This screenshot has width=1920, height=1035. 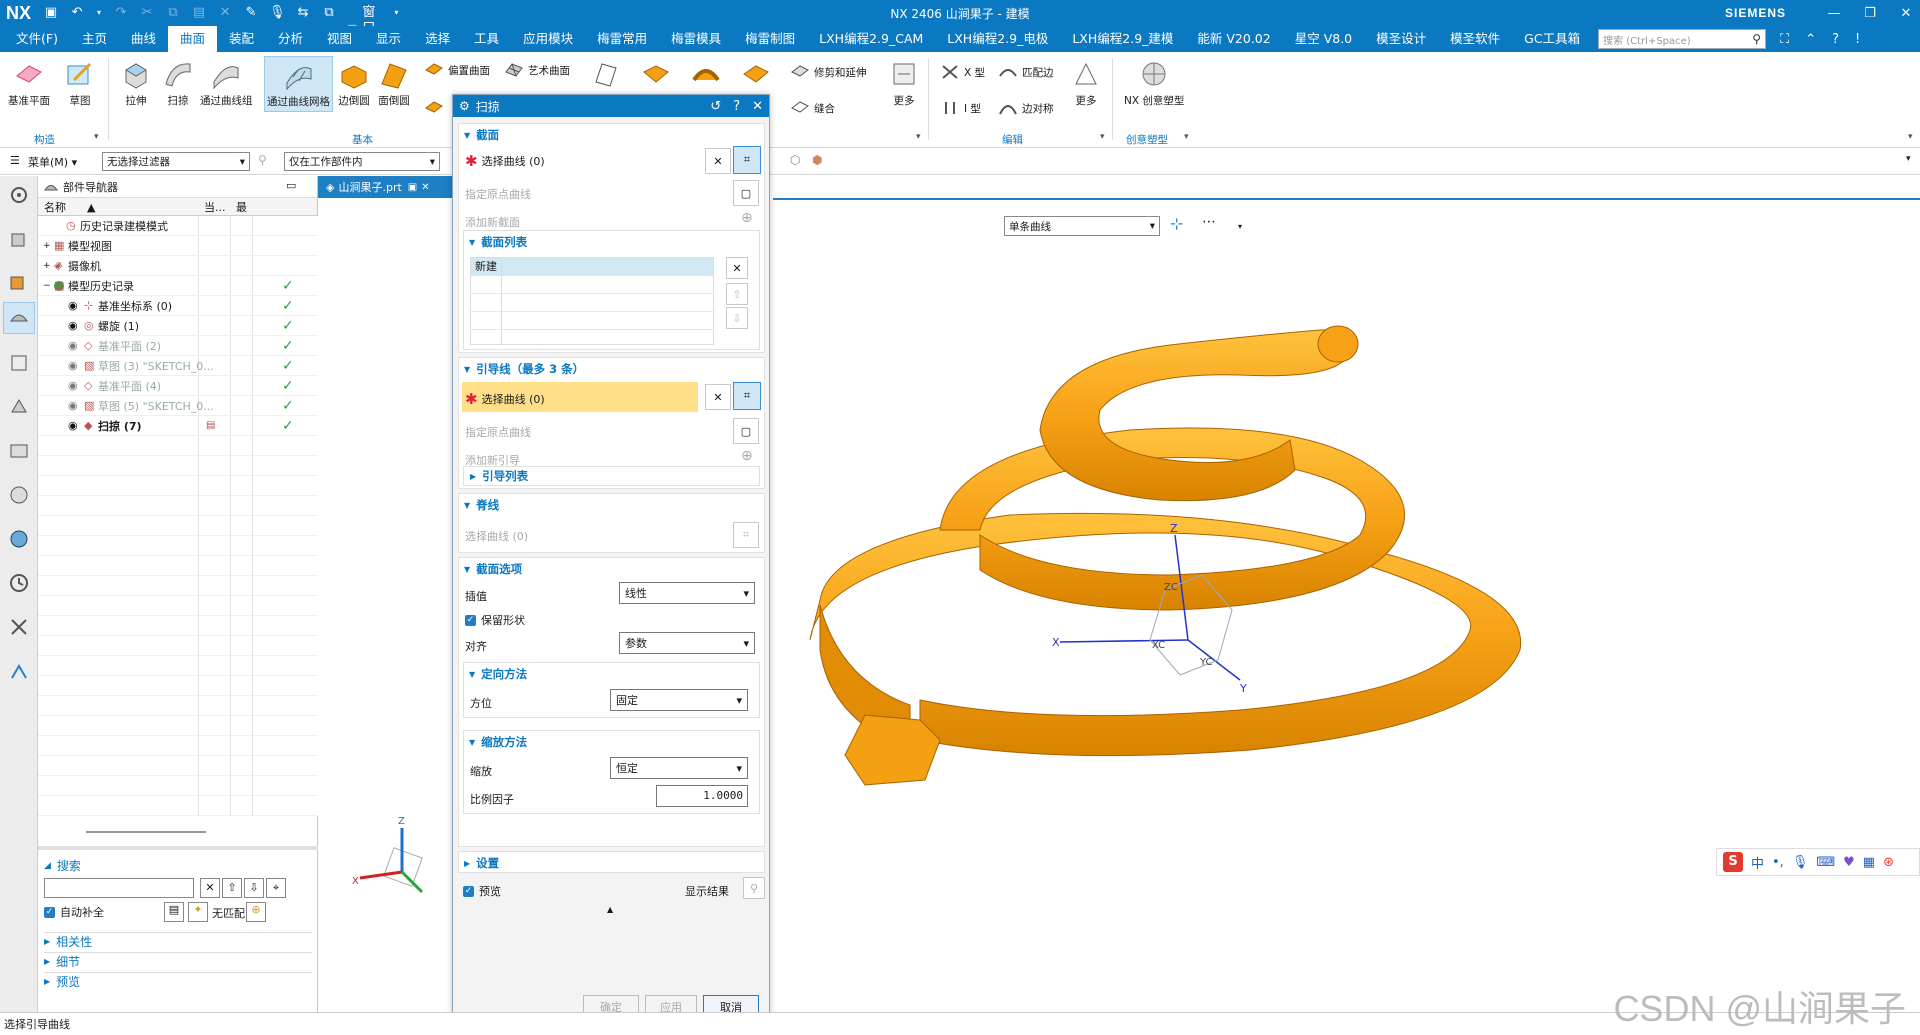 What do you see at coordinates (178, 266) in the screenshot?
I see `tree-node: + ✓ ◈ 摄像机` at bounding box center [178, 266].